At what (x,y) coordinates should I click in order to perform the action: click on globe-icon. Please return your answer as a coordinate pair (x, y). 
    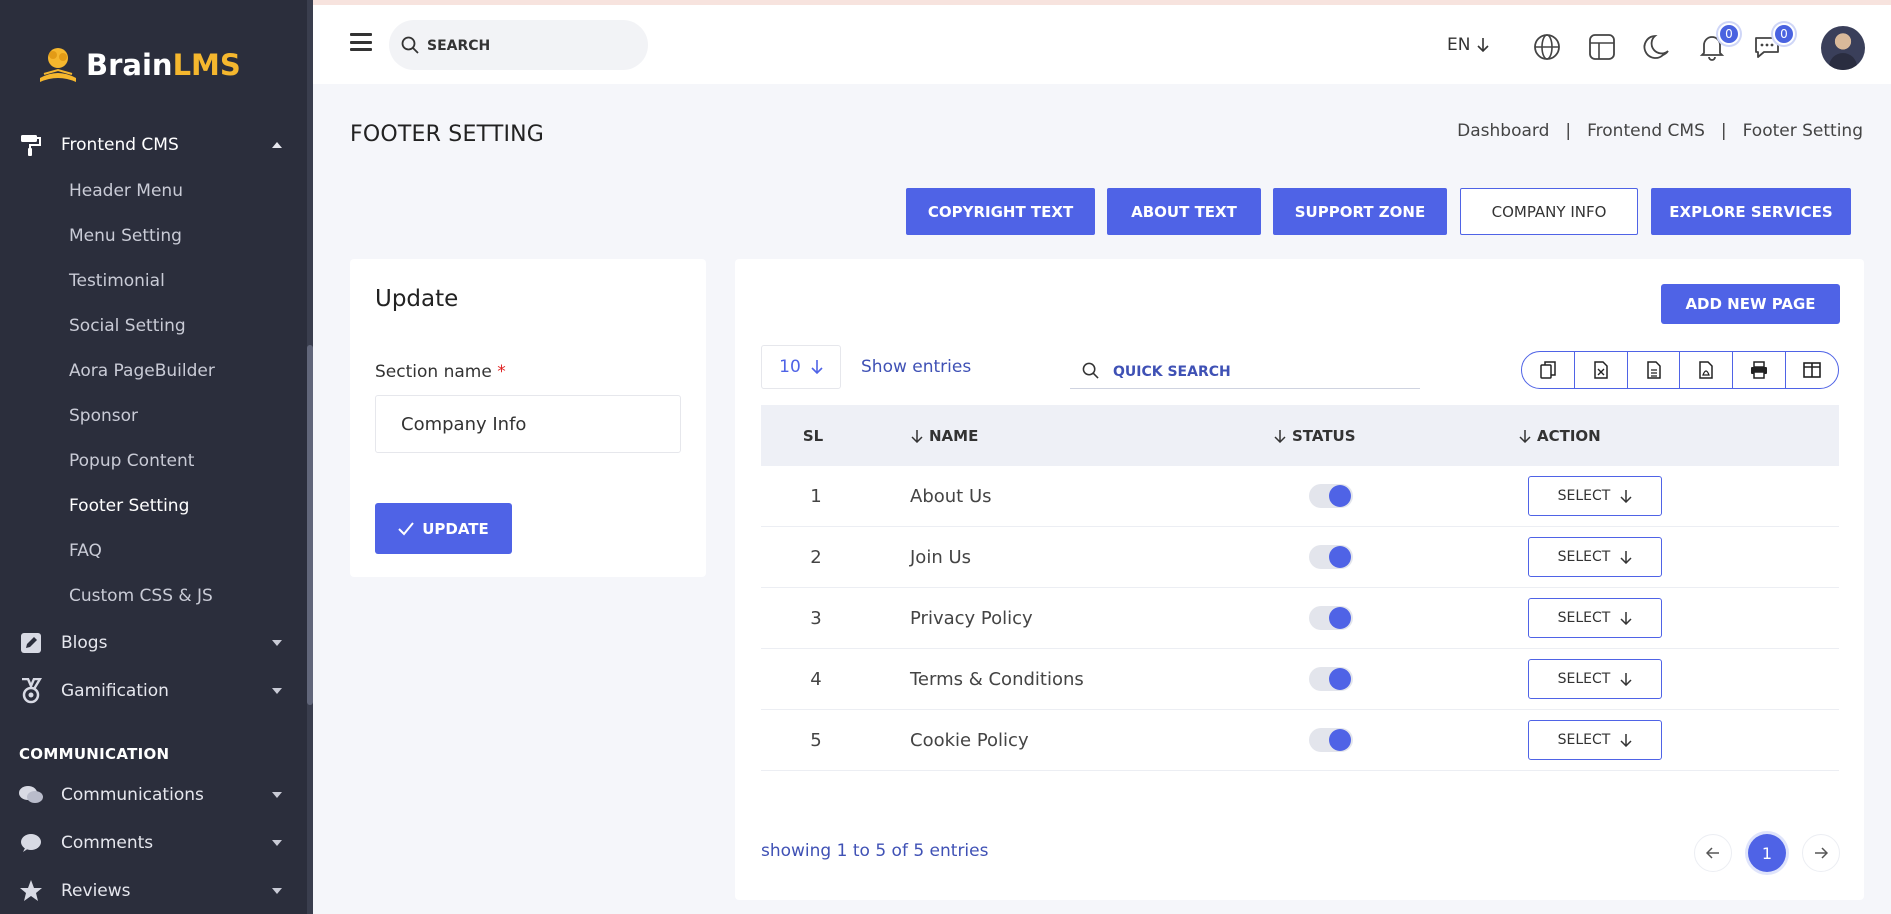
    Looking at the image, I should click on (1547, 47).